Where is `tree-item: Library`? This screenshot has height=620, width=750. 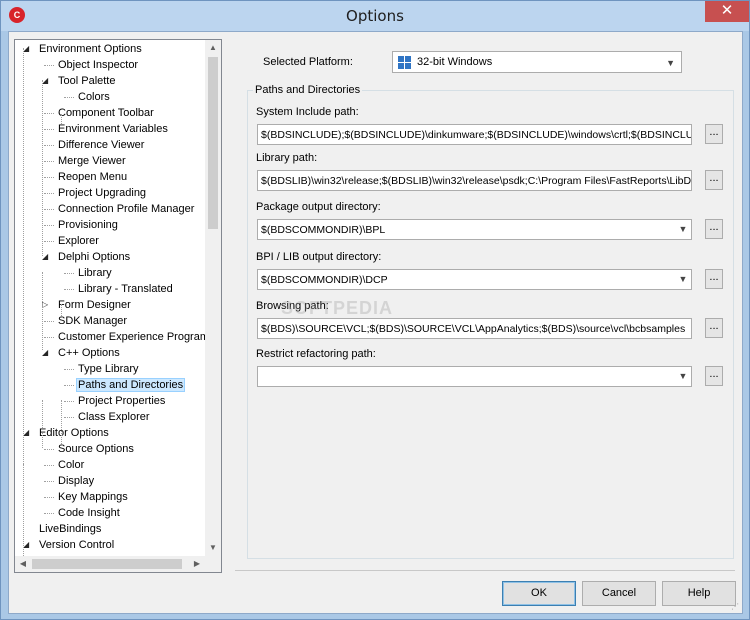 tree-item: Library is located at coordinates (95, 273).